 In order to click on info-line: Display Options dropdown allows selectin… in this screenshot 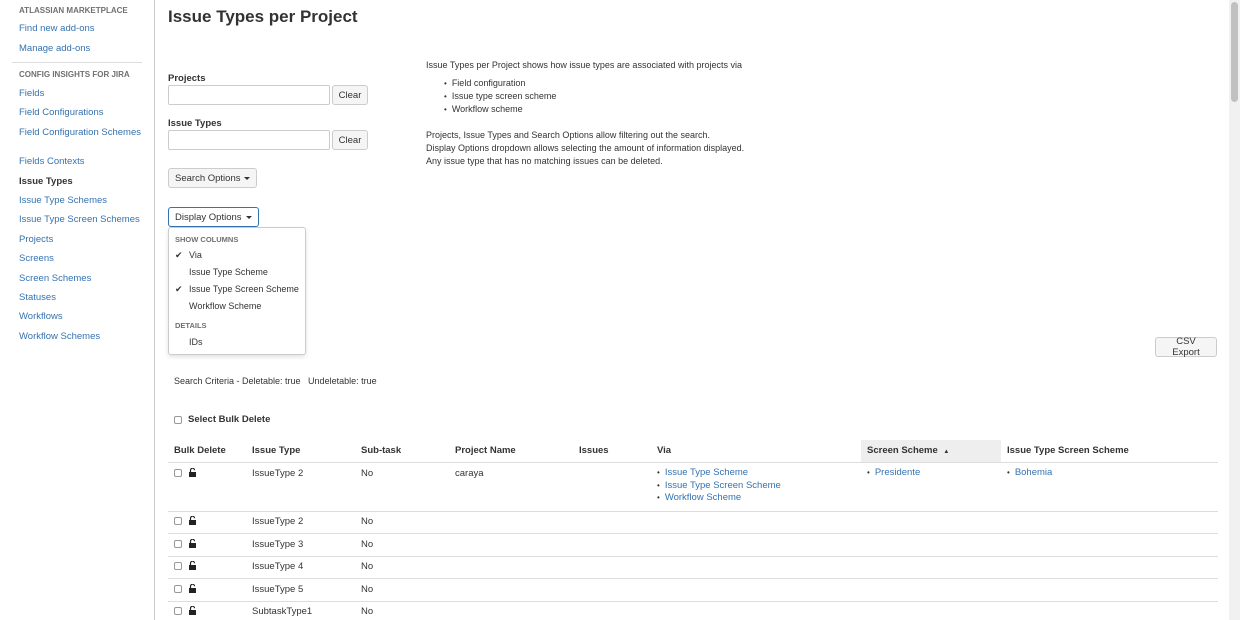, I will do `click(585, 148)`.